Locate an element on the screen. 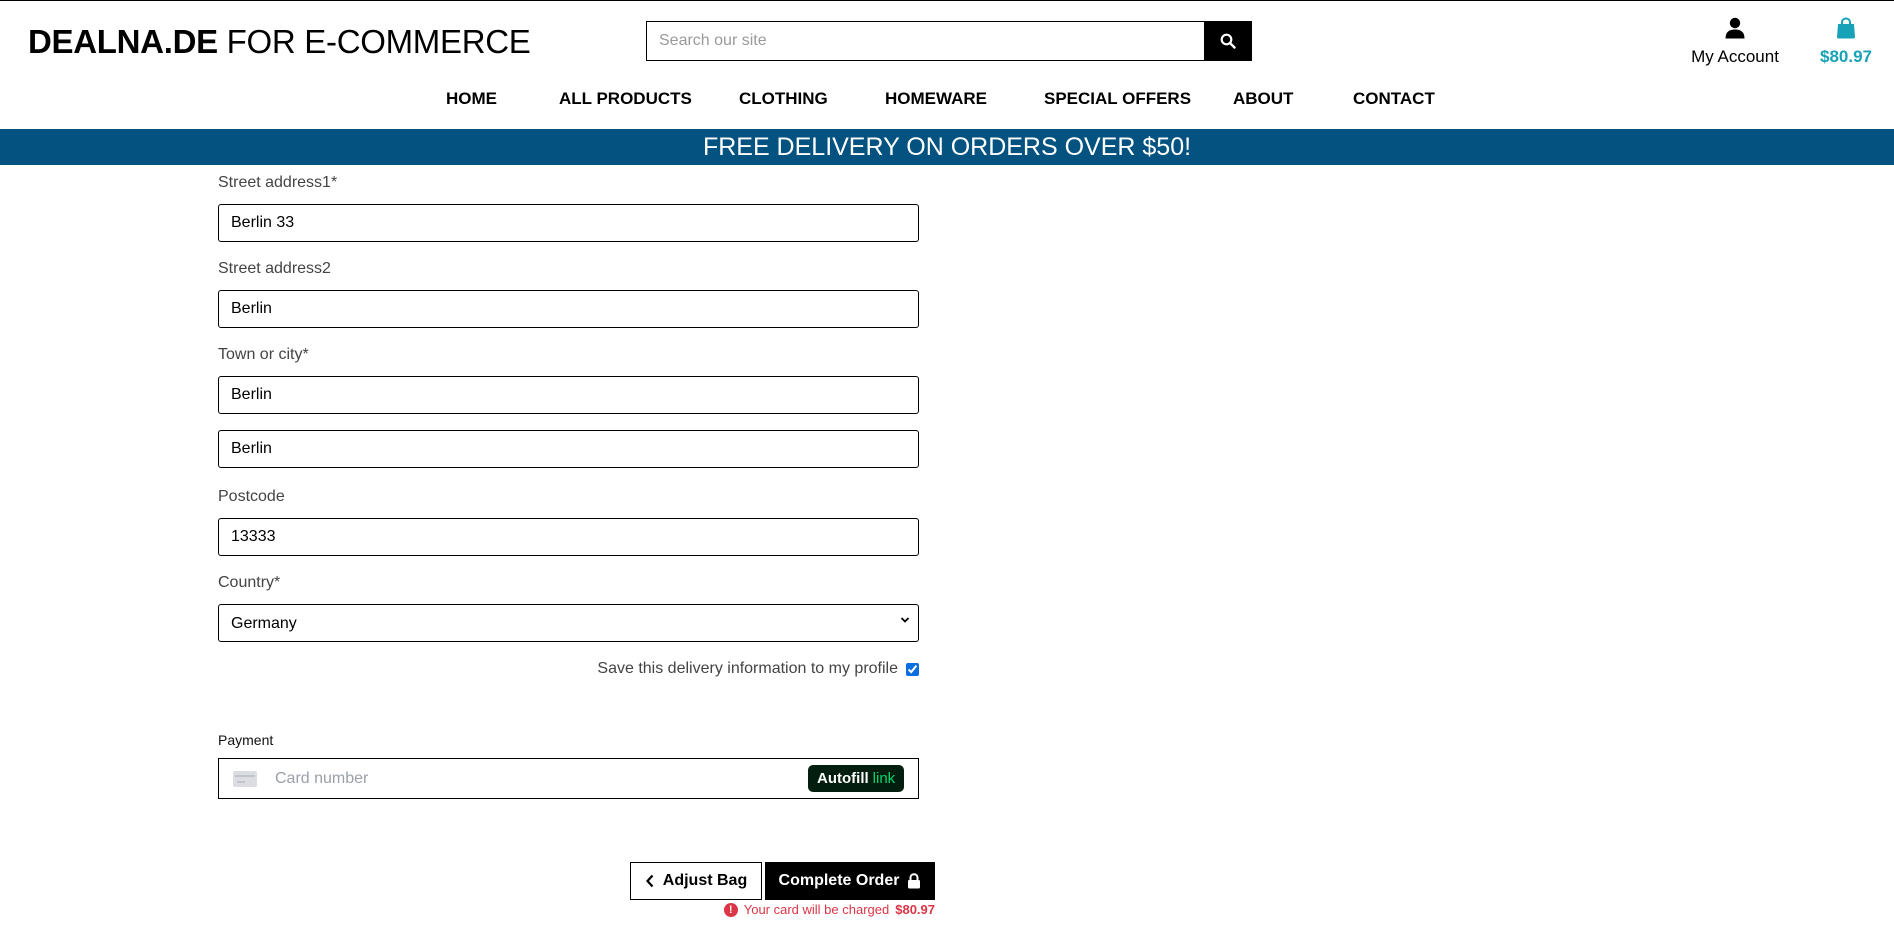  search-input is located at coordinates (925, 41).